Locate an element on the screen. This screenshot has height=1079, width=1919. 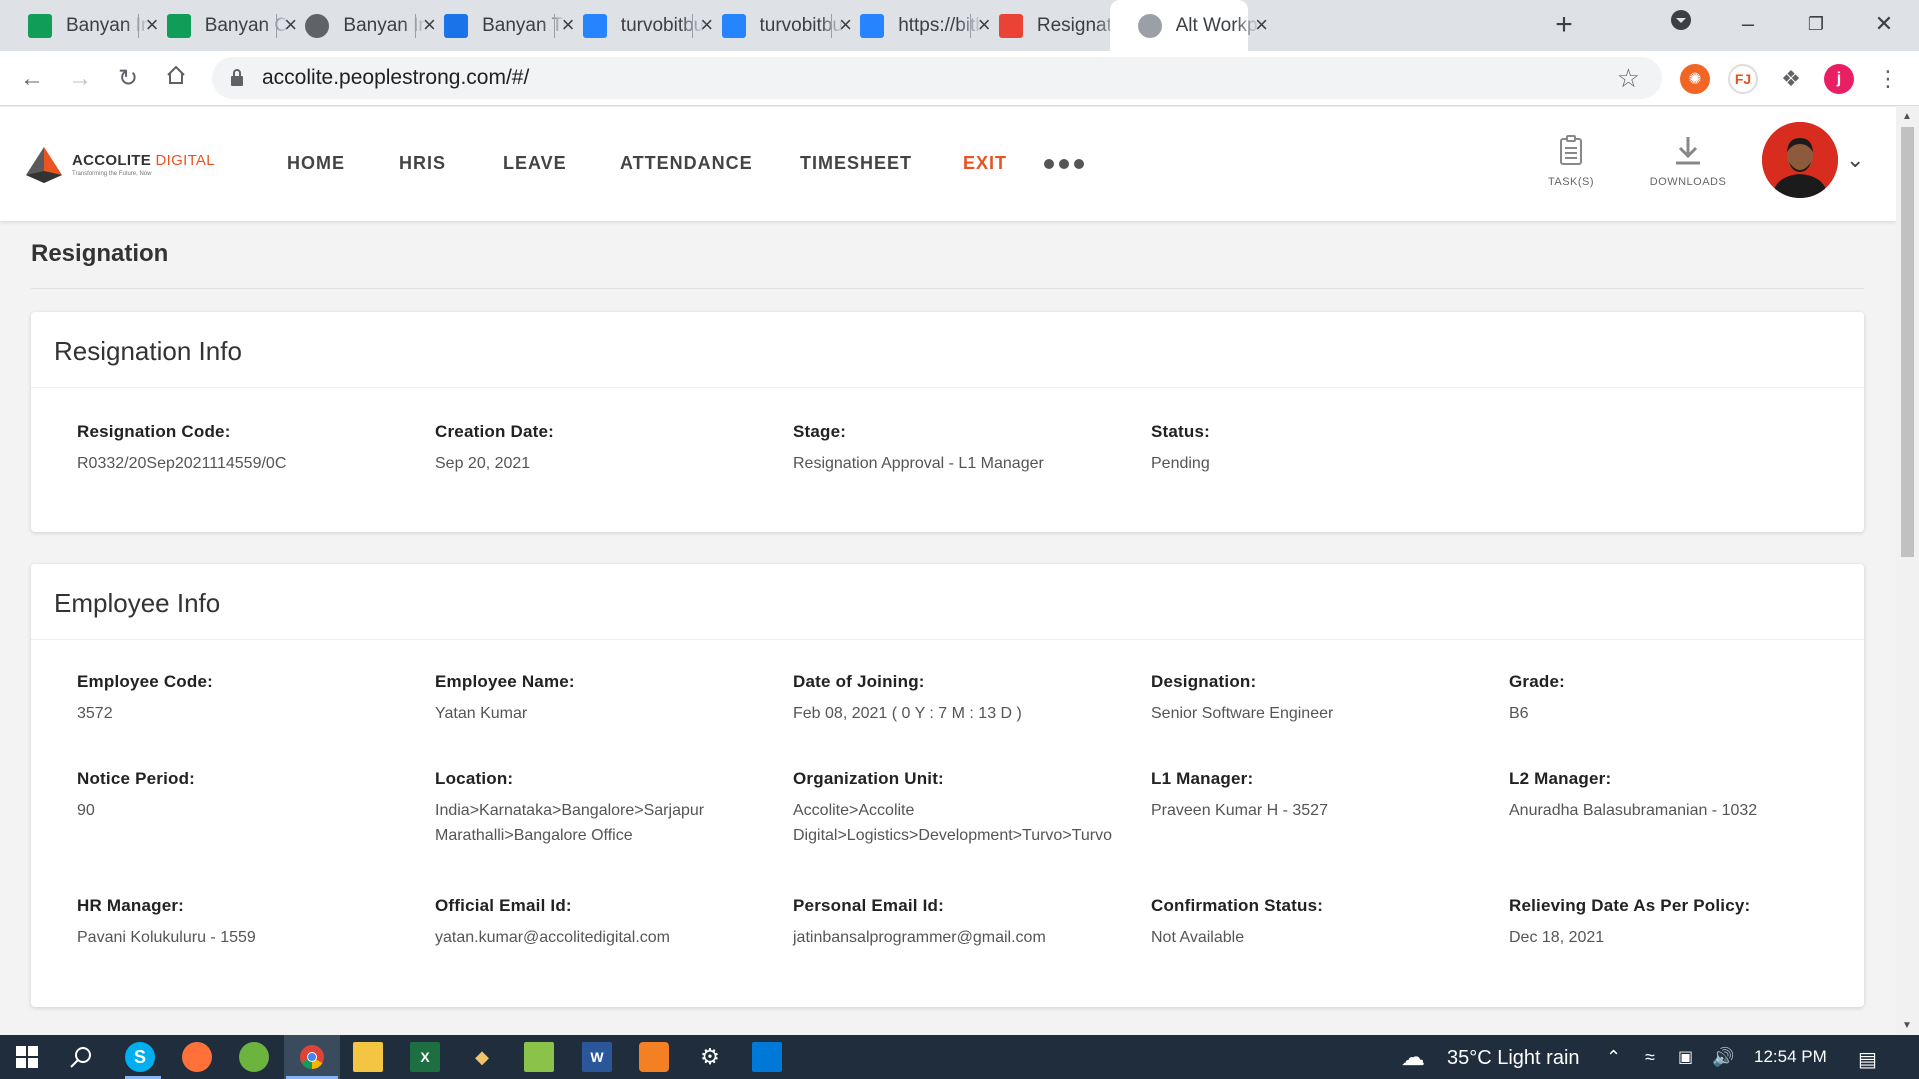
field-label: Grade: is located at coordinates (1537, 681).